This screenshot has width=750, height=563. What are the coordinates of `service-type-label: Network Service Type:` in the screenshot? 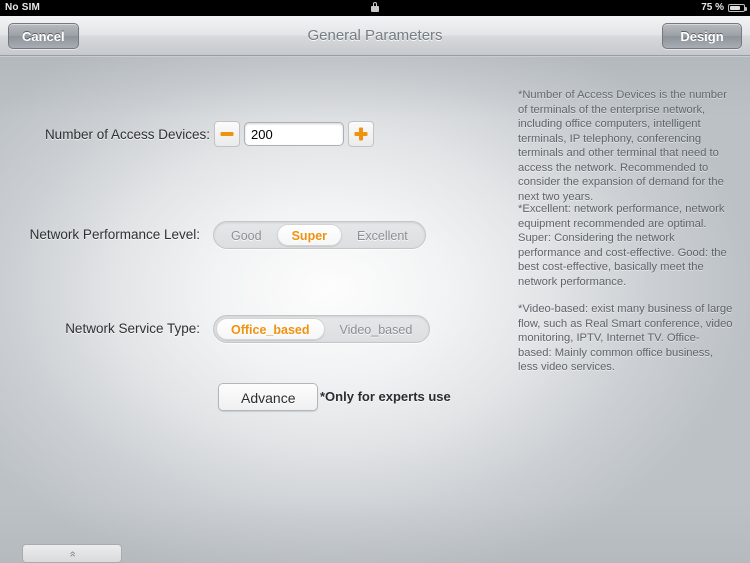 It's located at (132, 328).